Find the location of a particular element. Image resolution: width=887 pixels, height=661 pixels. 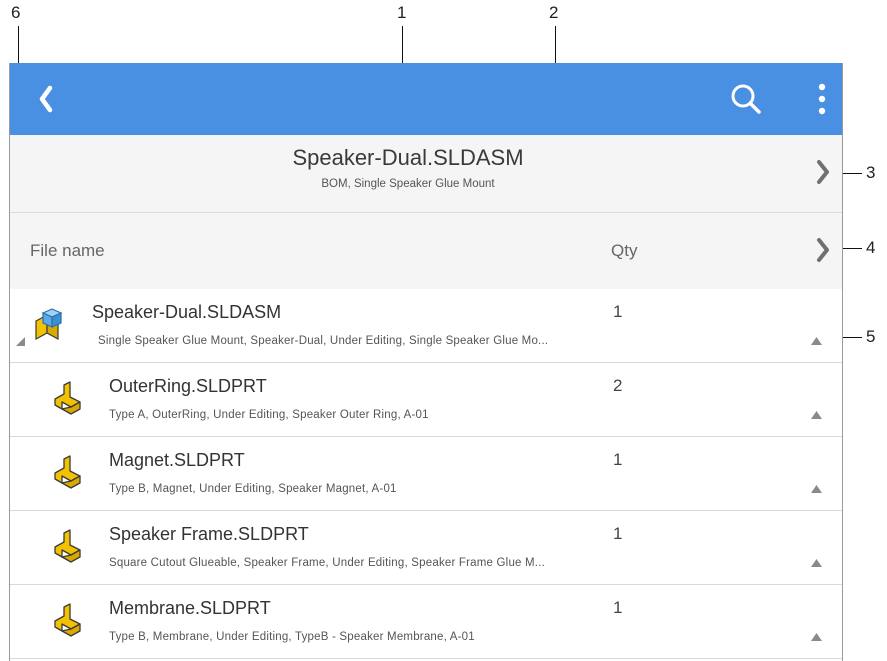

search-button is located at coordinates (746, 99).